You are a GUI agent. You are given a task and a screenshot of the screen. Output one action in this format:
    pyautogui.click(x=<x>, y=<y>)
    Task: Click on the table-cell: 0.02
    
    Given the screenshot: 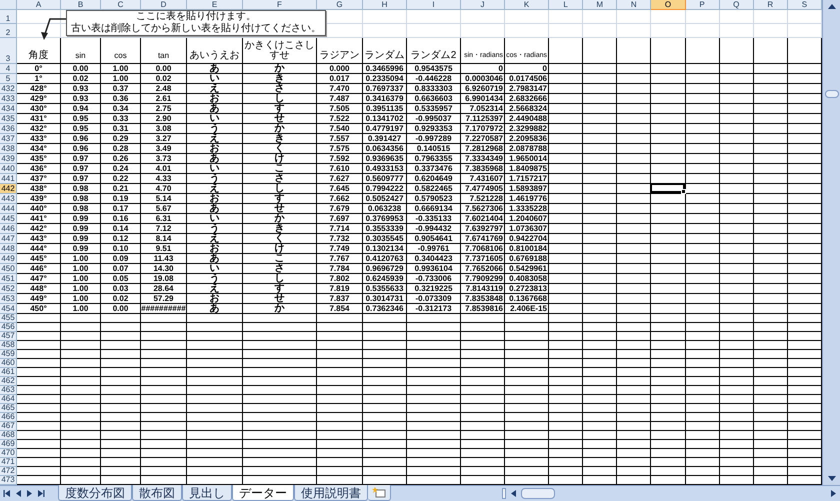 What is the action you would take?
    pyautogui.click(x=81, y=79)
    